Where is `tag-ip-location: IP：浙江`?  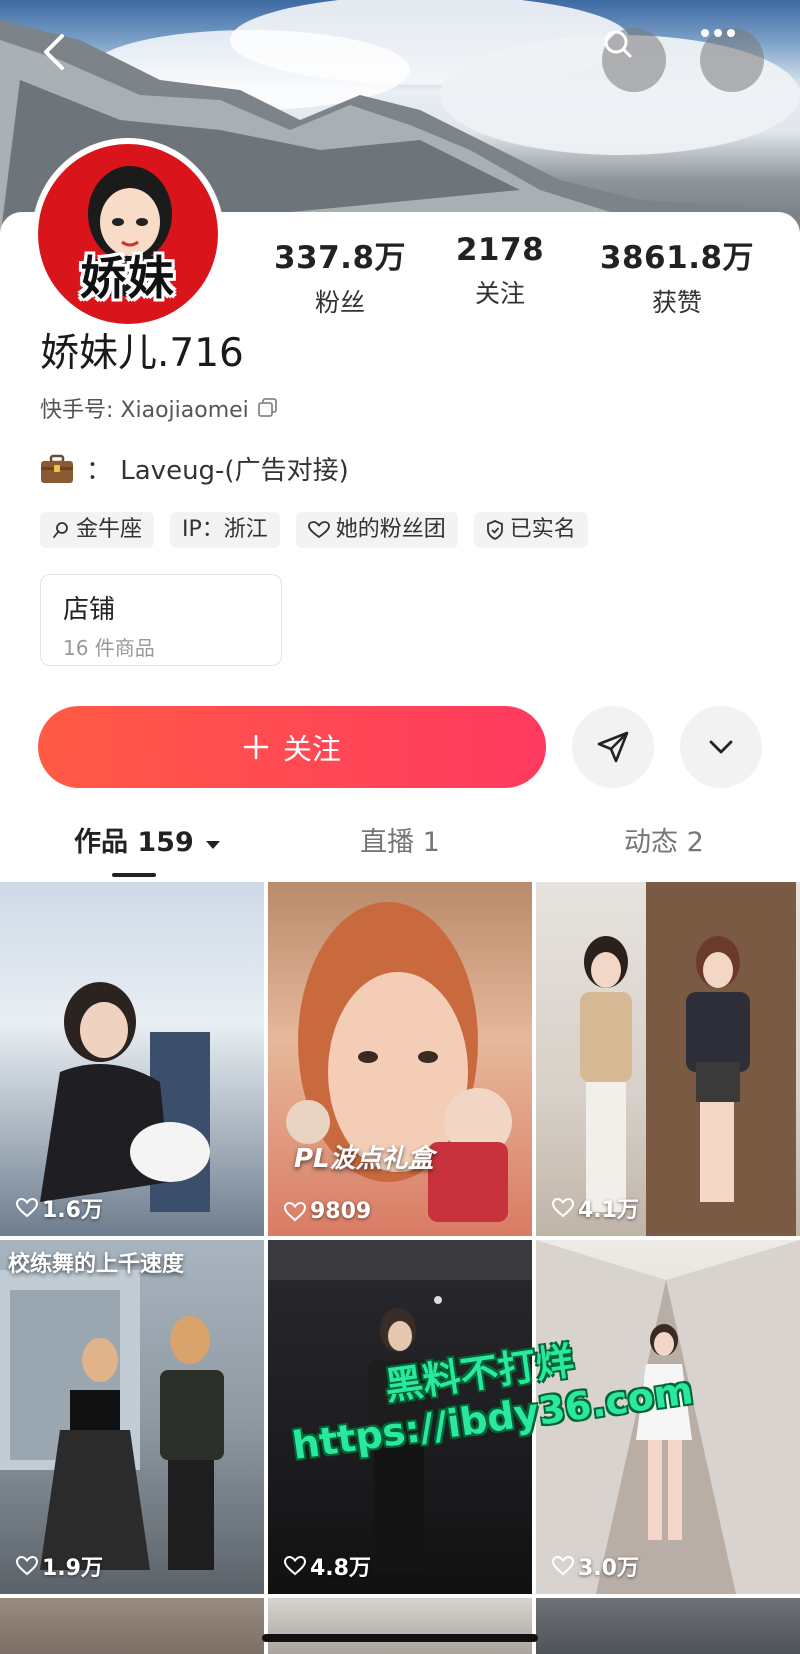
tag-ip-location: IP：浙江 is located at coordinates (225, 530).